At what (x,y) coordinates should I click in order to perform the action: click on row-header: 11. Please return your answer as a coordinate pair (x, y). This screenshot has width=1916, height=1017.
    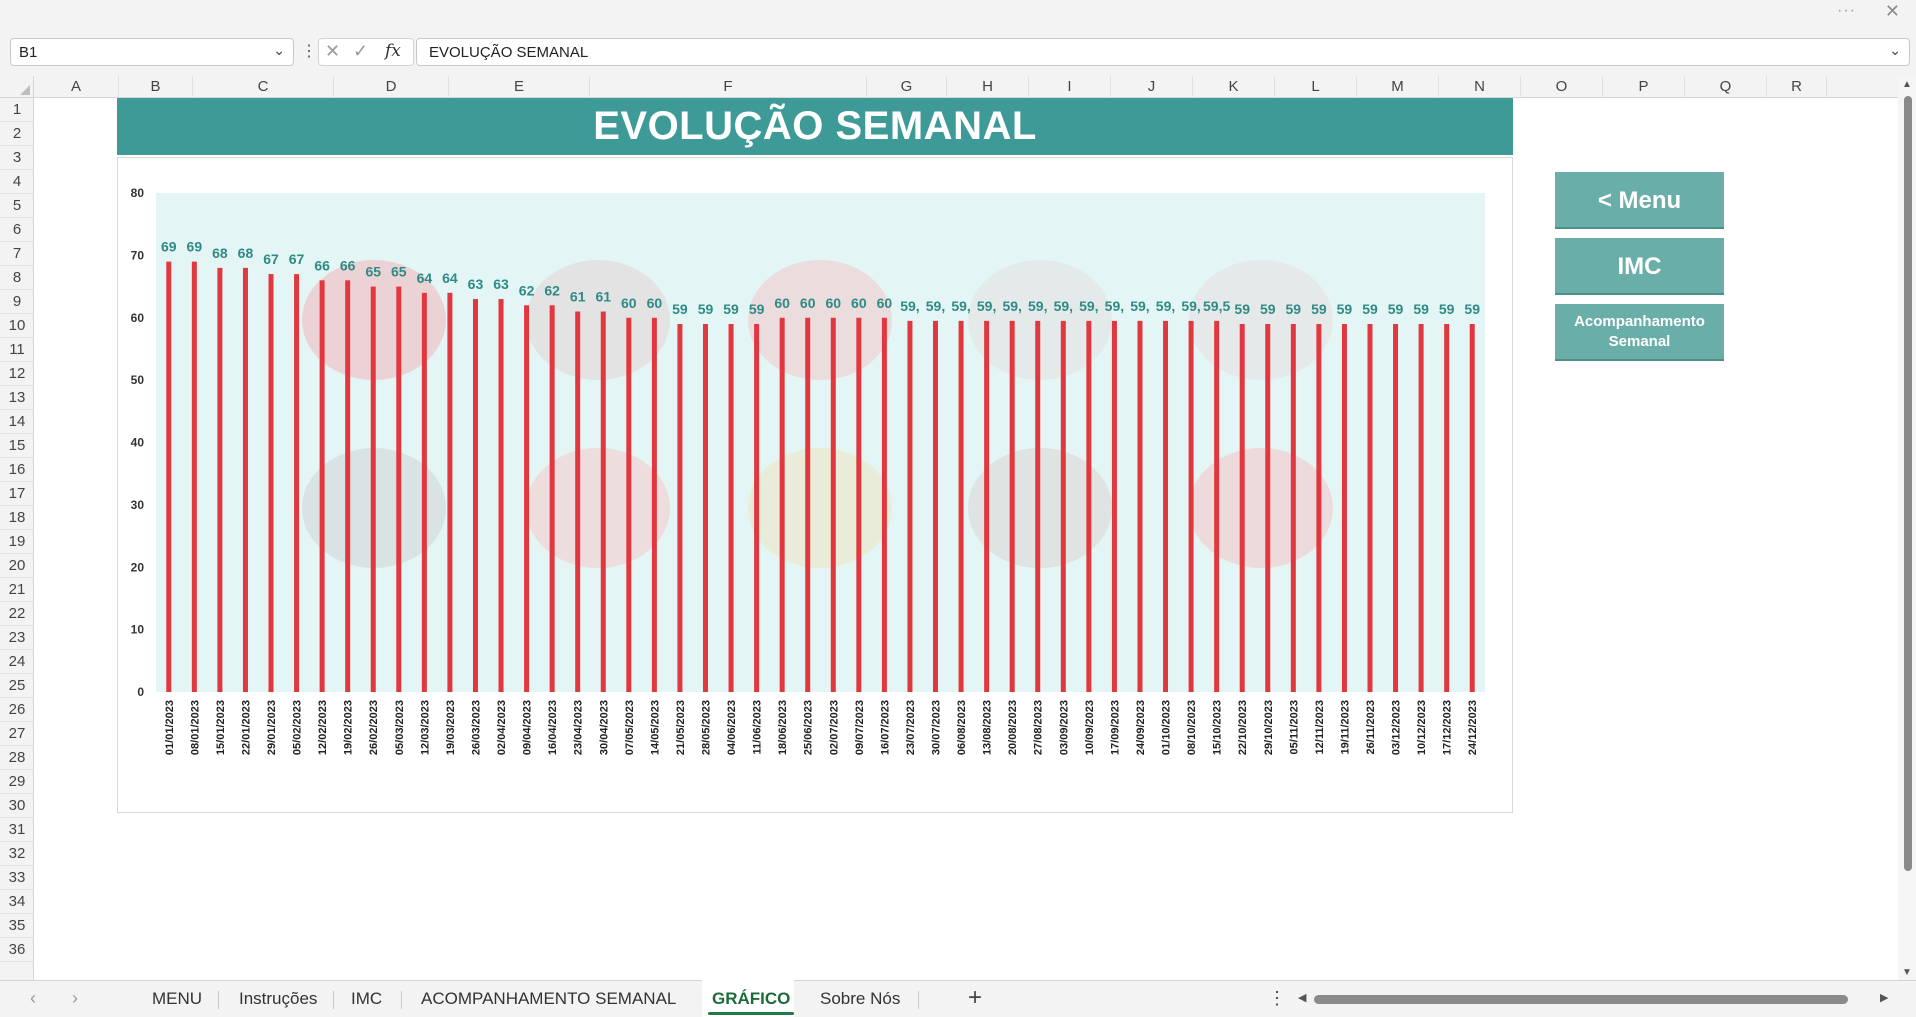
    Looking at the image, I should click on (16, 350).